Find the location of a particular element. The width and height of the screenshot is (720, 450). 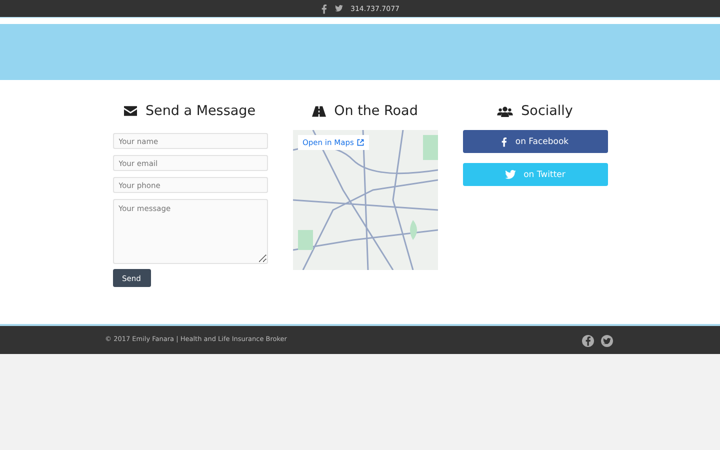

facebook-link is located at coordinates (588, 341).